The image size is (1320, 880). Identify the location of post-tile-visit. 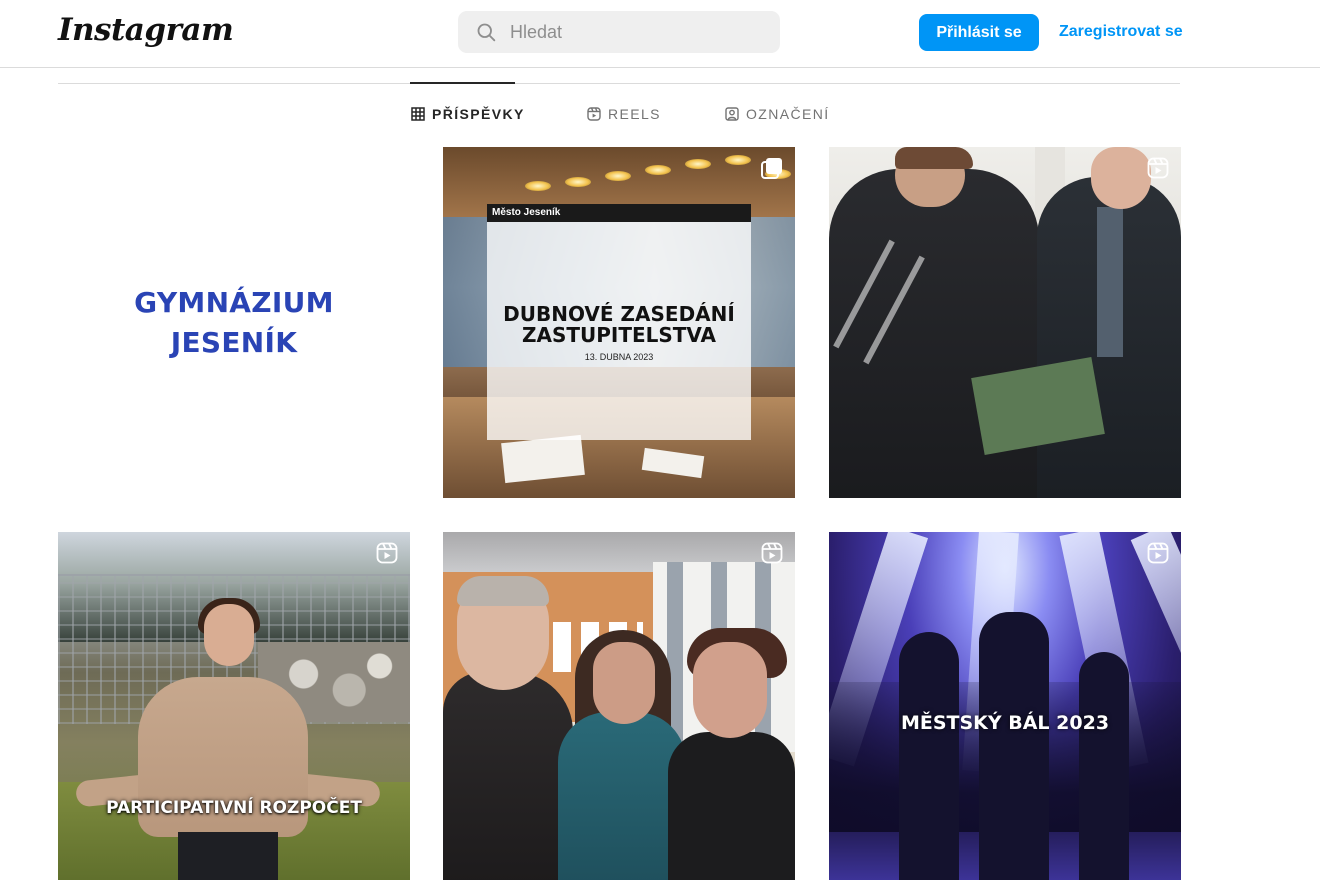
(619, 706).